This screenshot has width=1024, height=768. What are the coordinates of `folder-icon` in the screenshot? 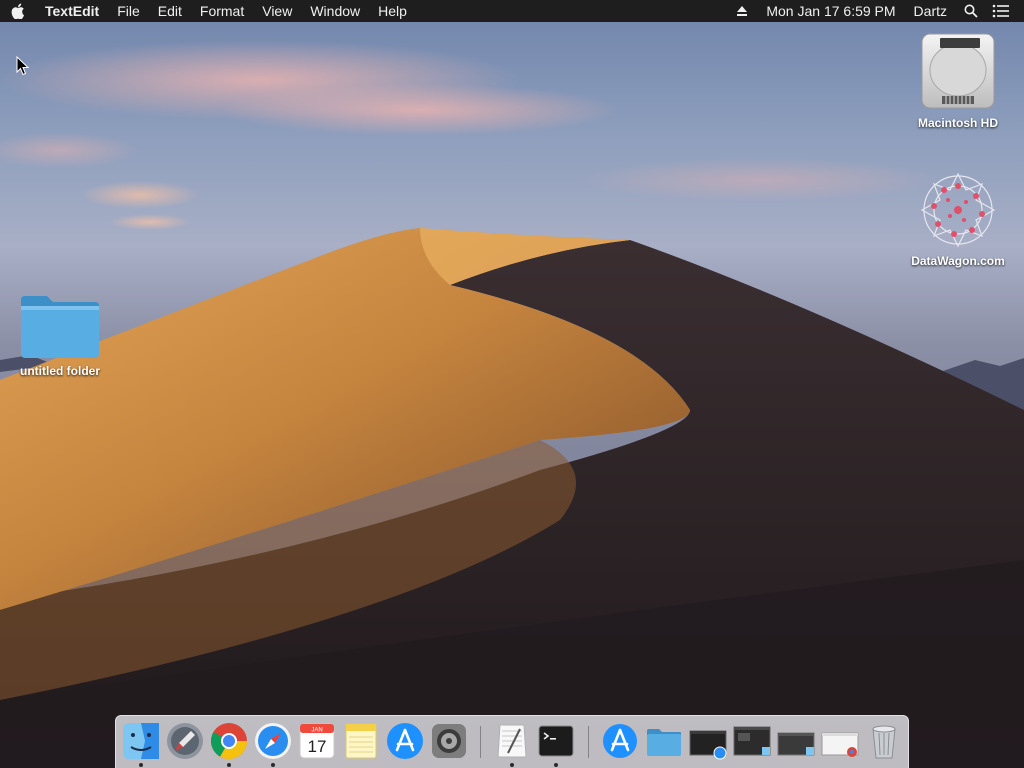 It's located at (60, 327).